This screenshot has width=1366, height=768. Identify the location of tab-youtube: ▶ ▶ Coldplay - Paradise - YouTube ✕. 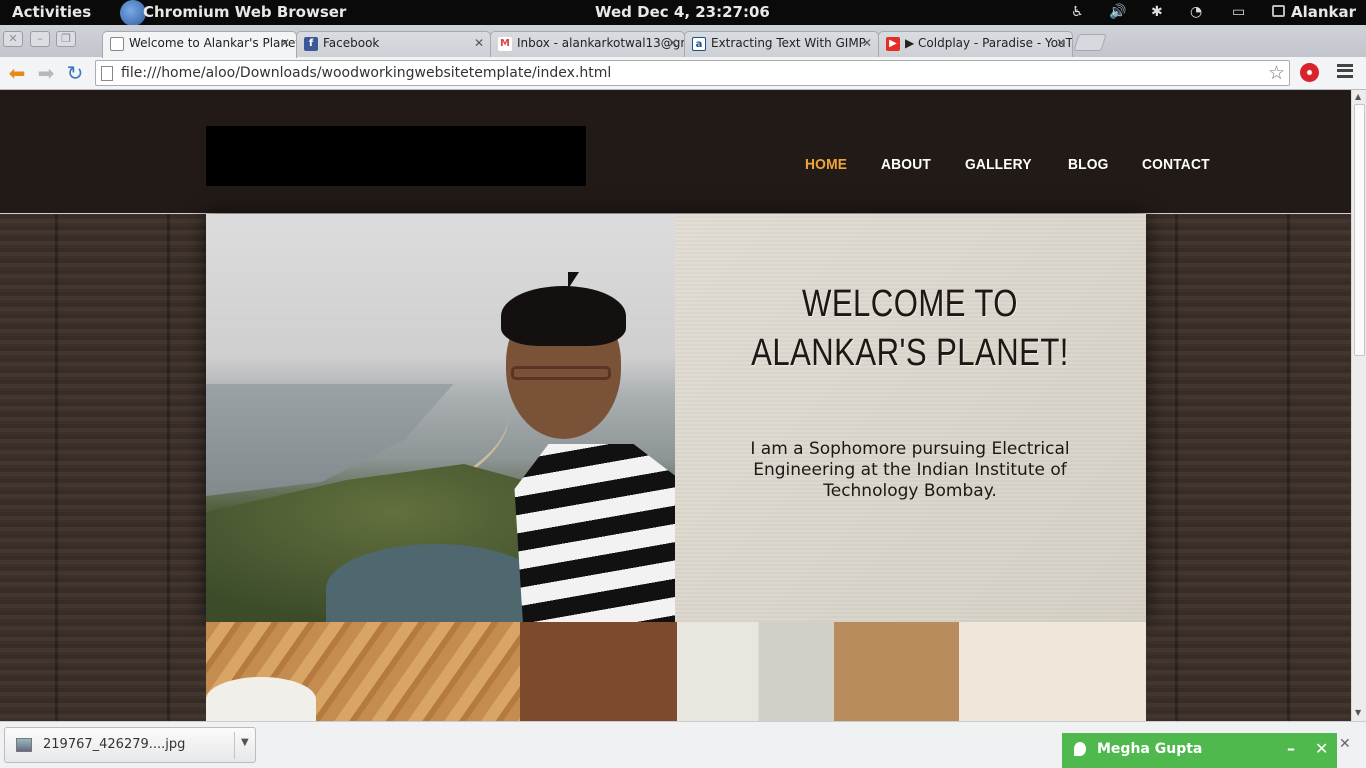
(975, 44).